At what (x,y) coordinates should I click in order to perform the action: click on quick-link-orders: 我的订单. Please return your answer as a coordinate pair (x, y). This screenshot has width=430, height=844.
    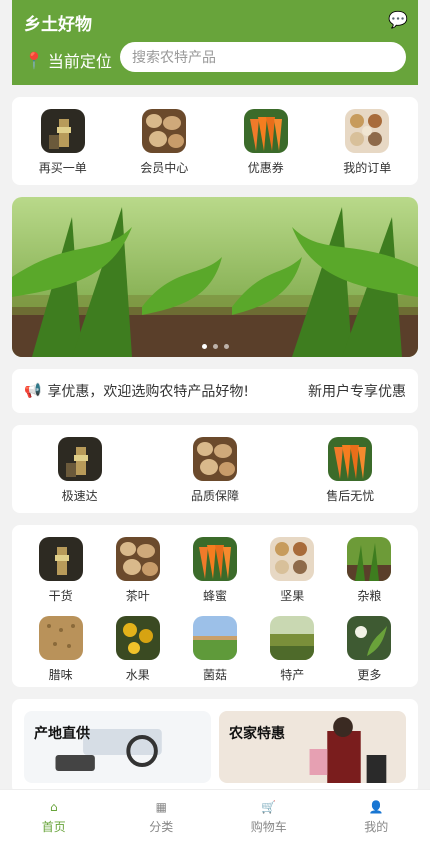
    Looking at the image, I should click on (367, 142).